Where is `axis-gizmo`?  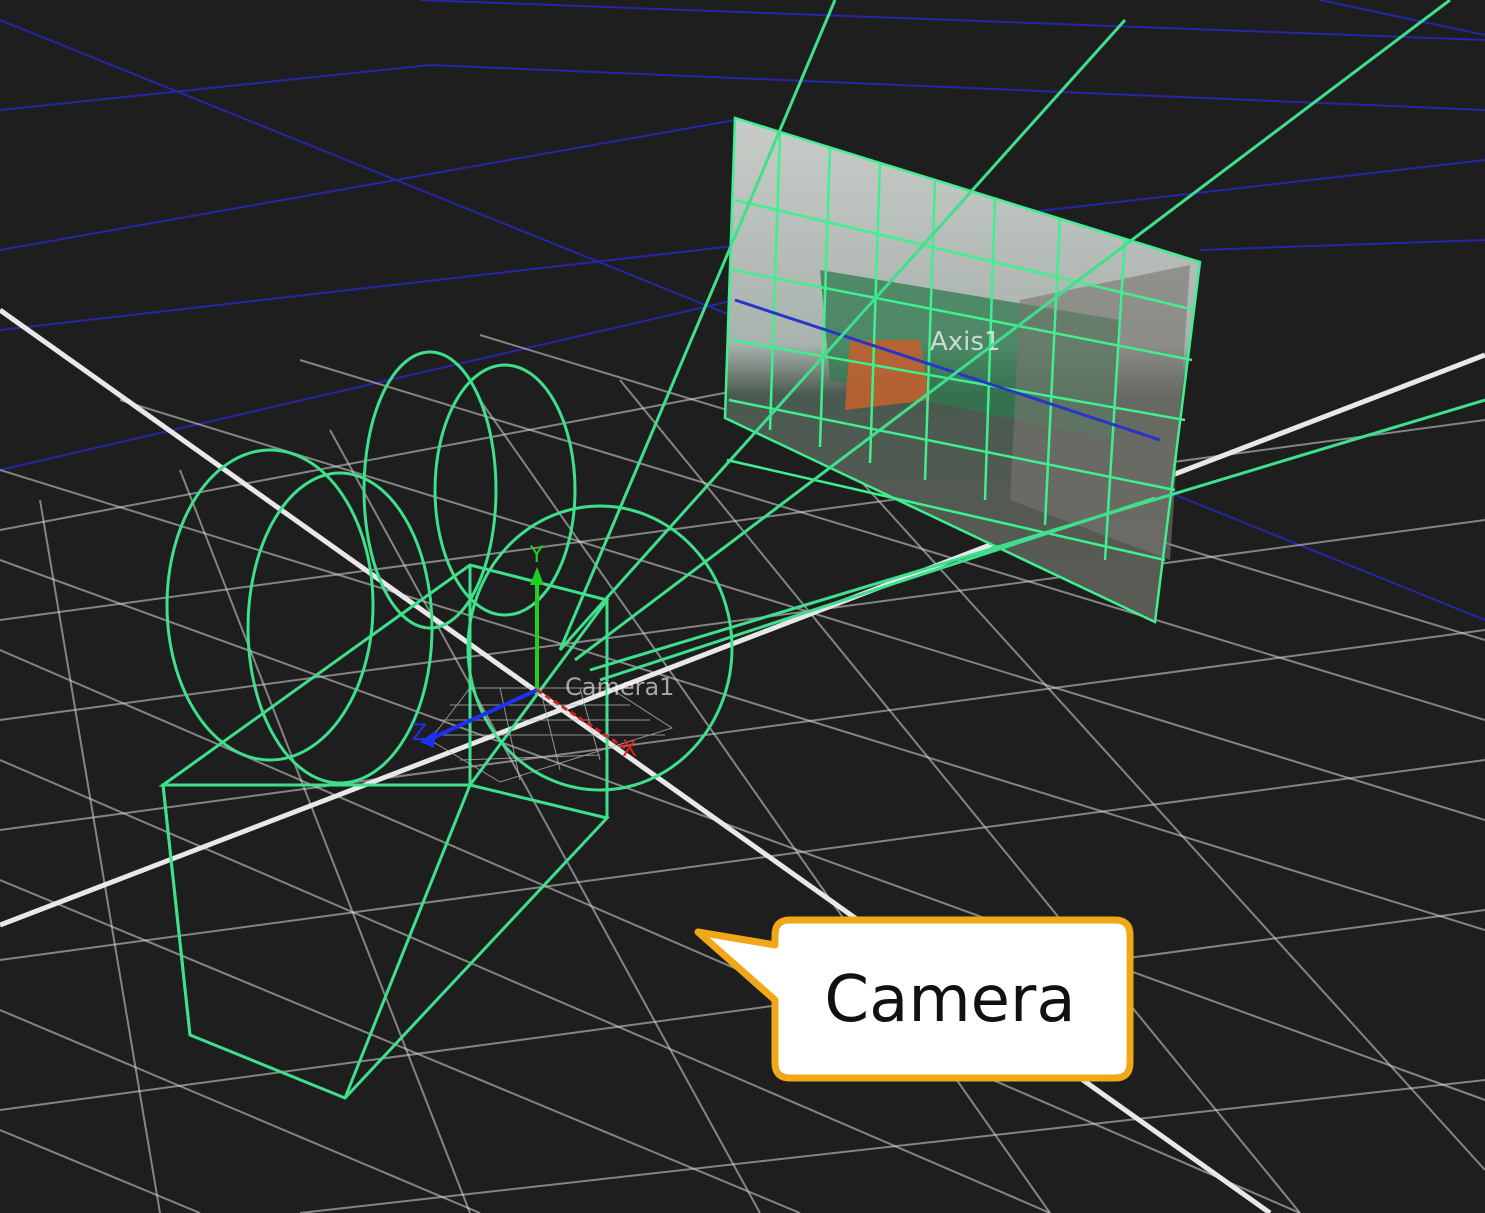
axis-gizmo is located at coordinates (523, 658).